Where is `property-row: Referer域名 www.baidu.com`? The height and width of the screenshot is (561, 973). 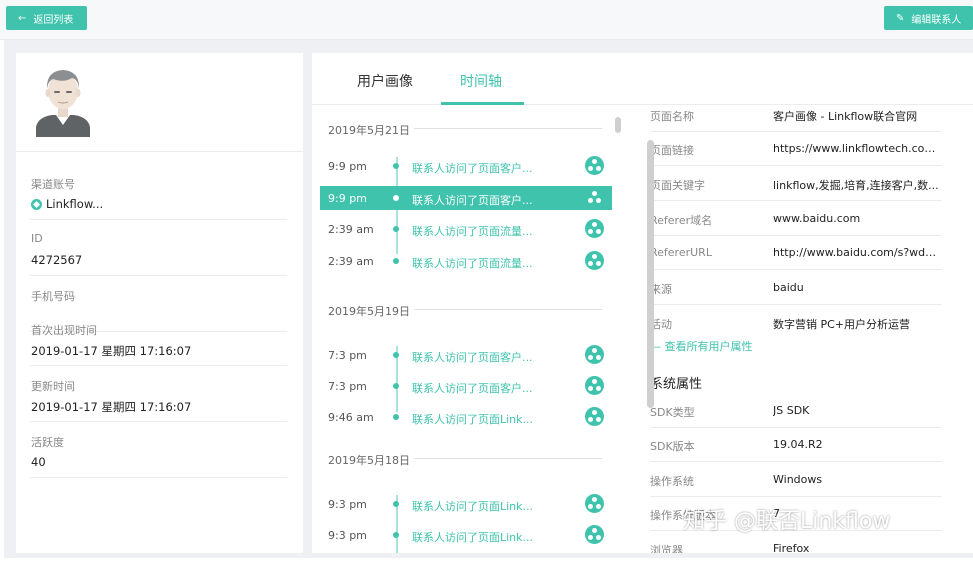 property-row: Referer域名 www.baidu.com is located at coordinates (796, 219).